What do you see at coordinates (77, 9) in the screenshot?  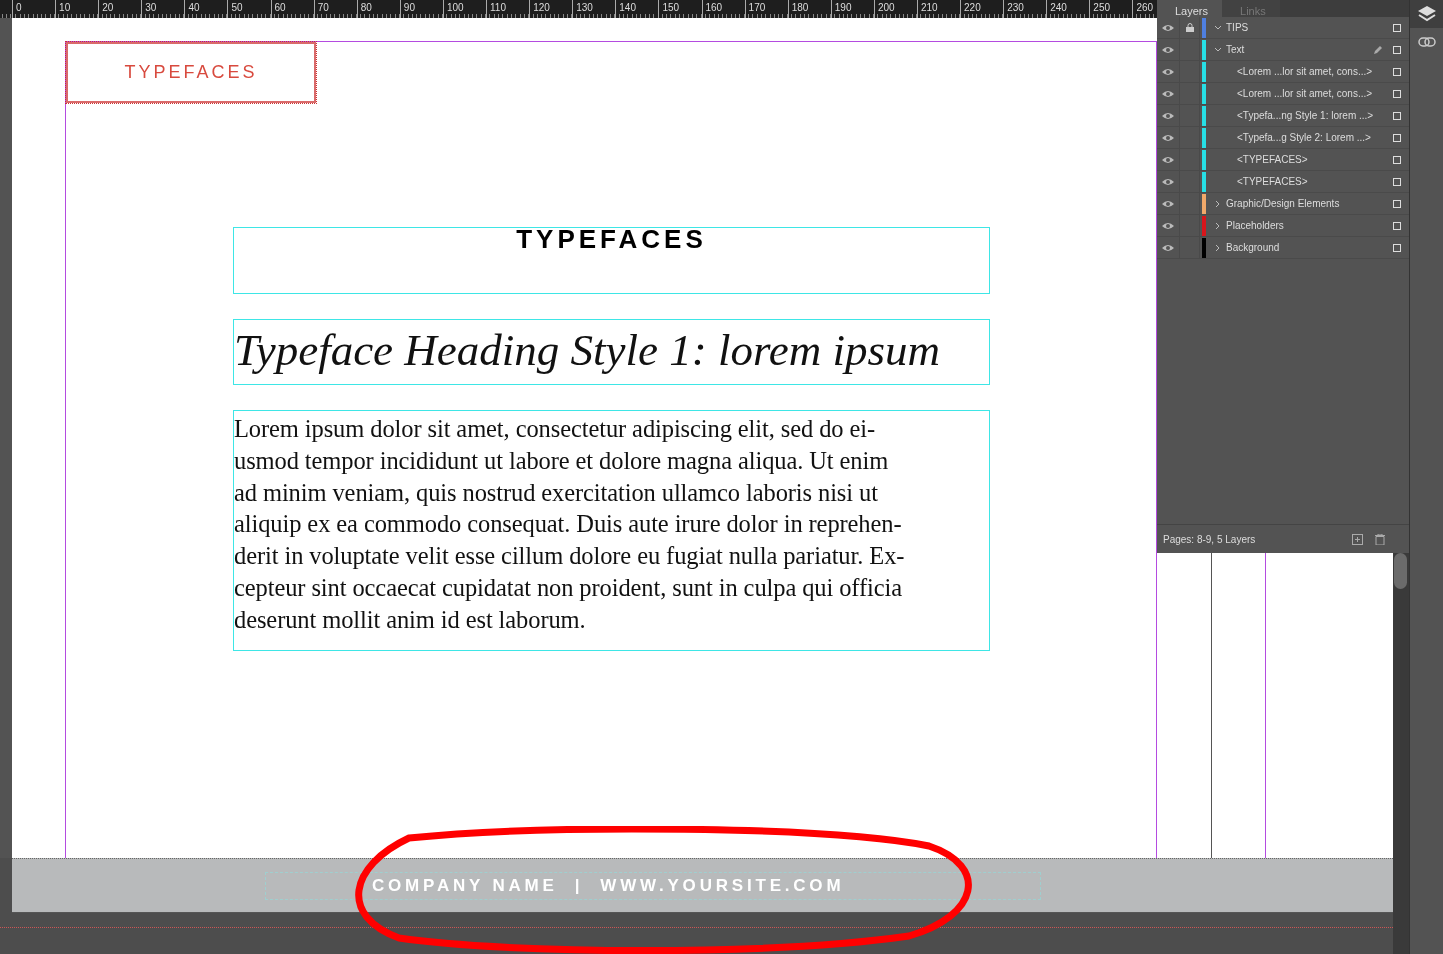 I see `ruler-label: 10` at bounding box center [77, 9].